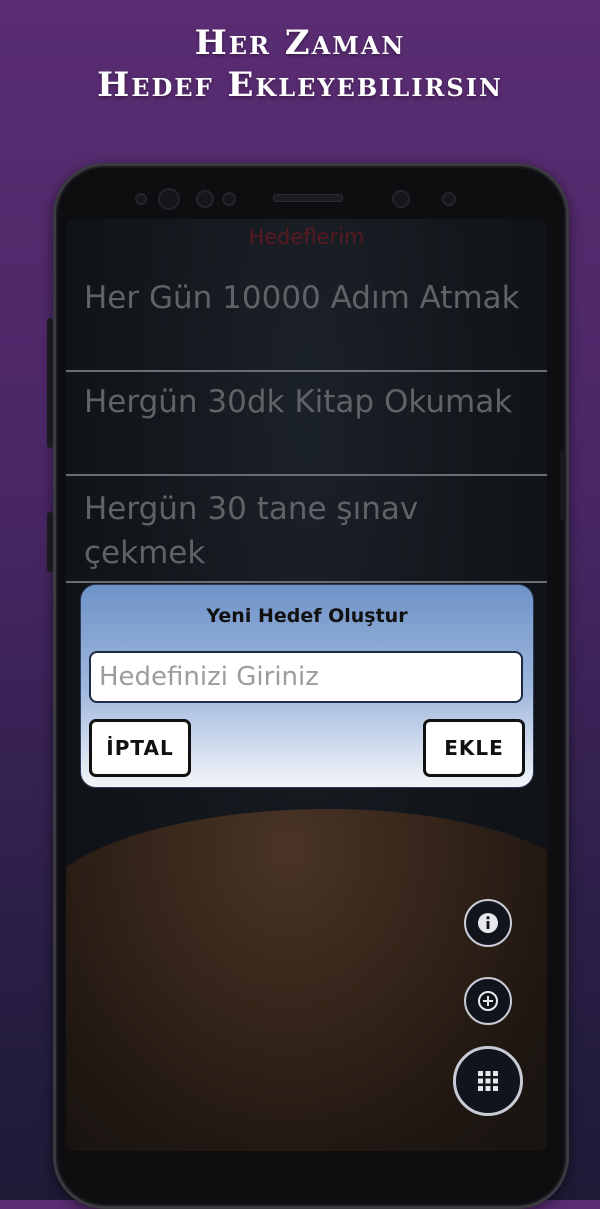 Image resolution: width=600 pixels, height=1209 pixels. What do you see at coordinates (306, 677) in the screenshot?
I see `goal-input` at bounding box center [306, 677].